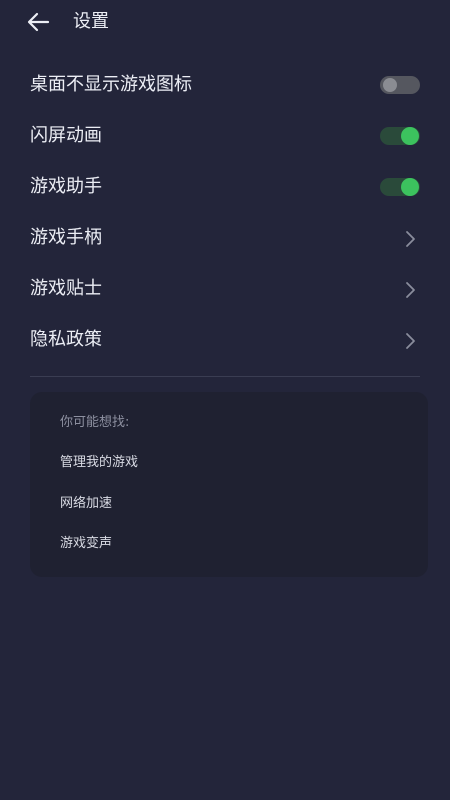 This screenshot has width=450, height=800. What do you see at coordinates (400, 187) in the screenshot?
I see `game-assistant-toggle` at bounding box center [400, 187].